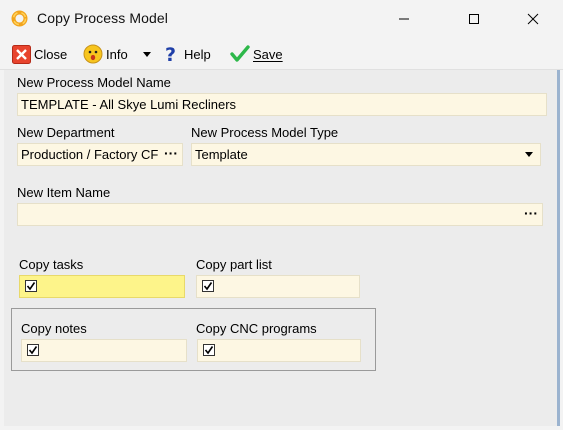 This screenshot has height=430, width=563. What do you see at coordinates (21, 54) in the screenshot?
I see `close-x-icon` at bounding box center [21, 54].